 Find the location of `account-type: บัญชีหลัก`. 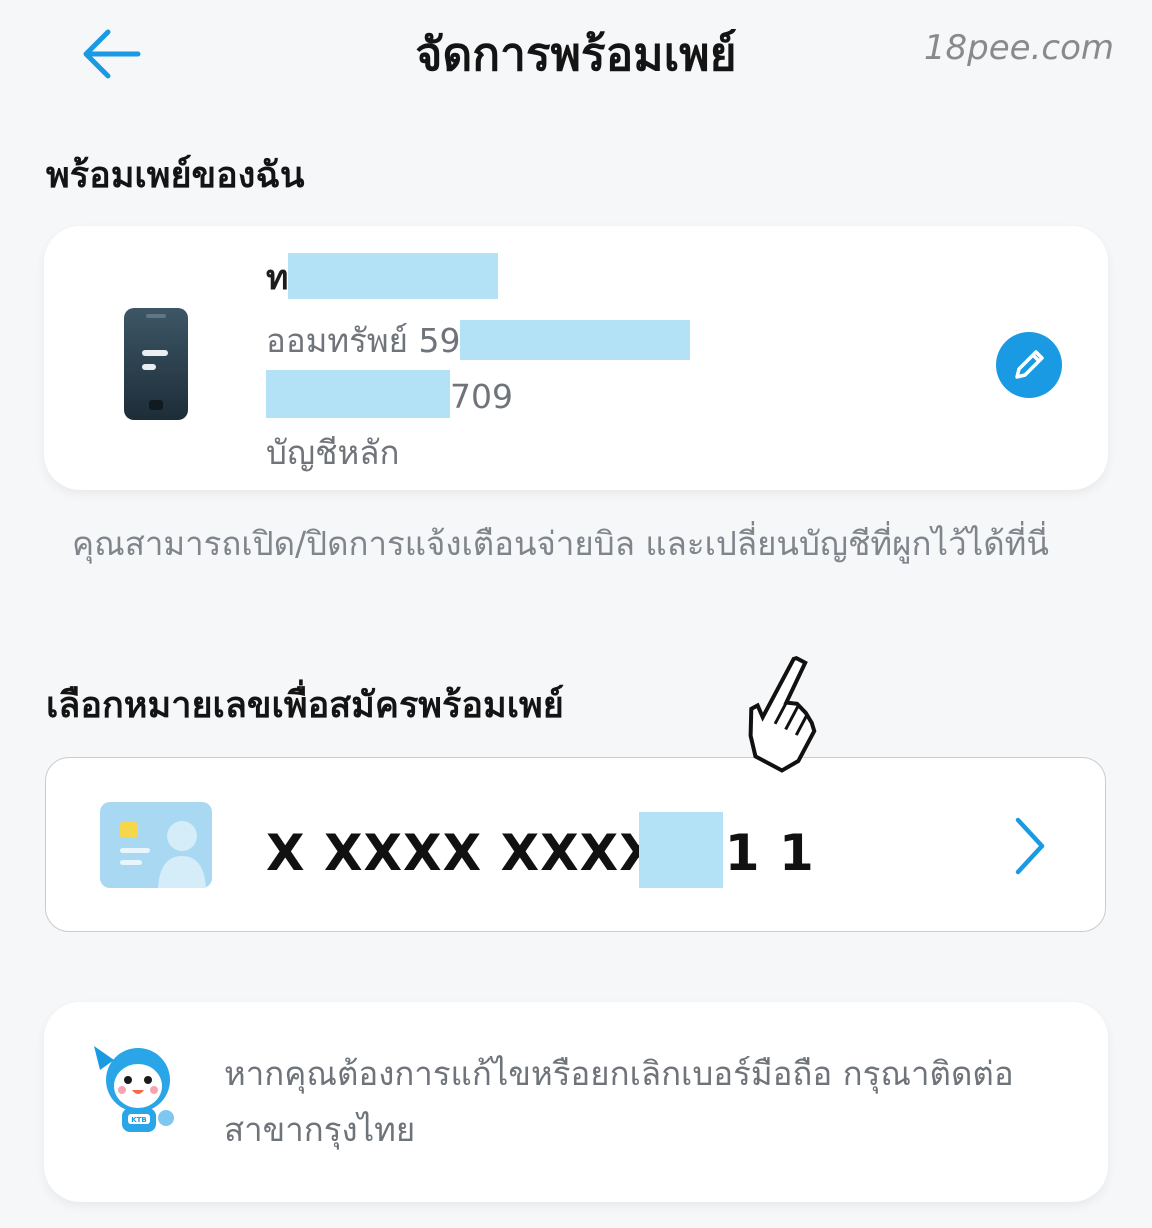

account-type: บัญชีหลัก is located at coordinates (333, 452).